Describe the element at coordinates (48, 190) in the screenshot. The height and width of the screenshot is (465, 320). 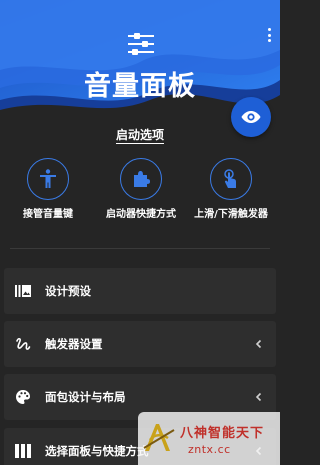
I see `launch-item-volume-keys: 接管音量键` at that location.